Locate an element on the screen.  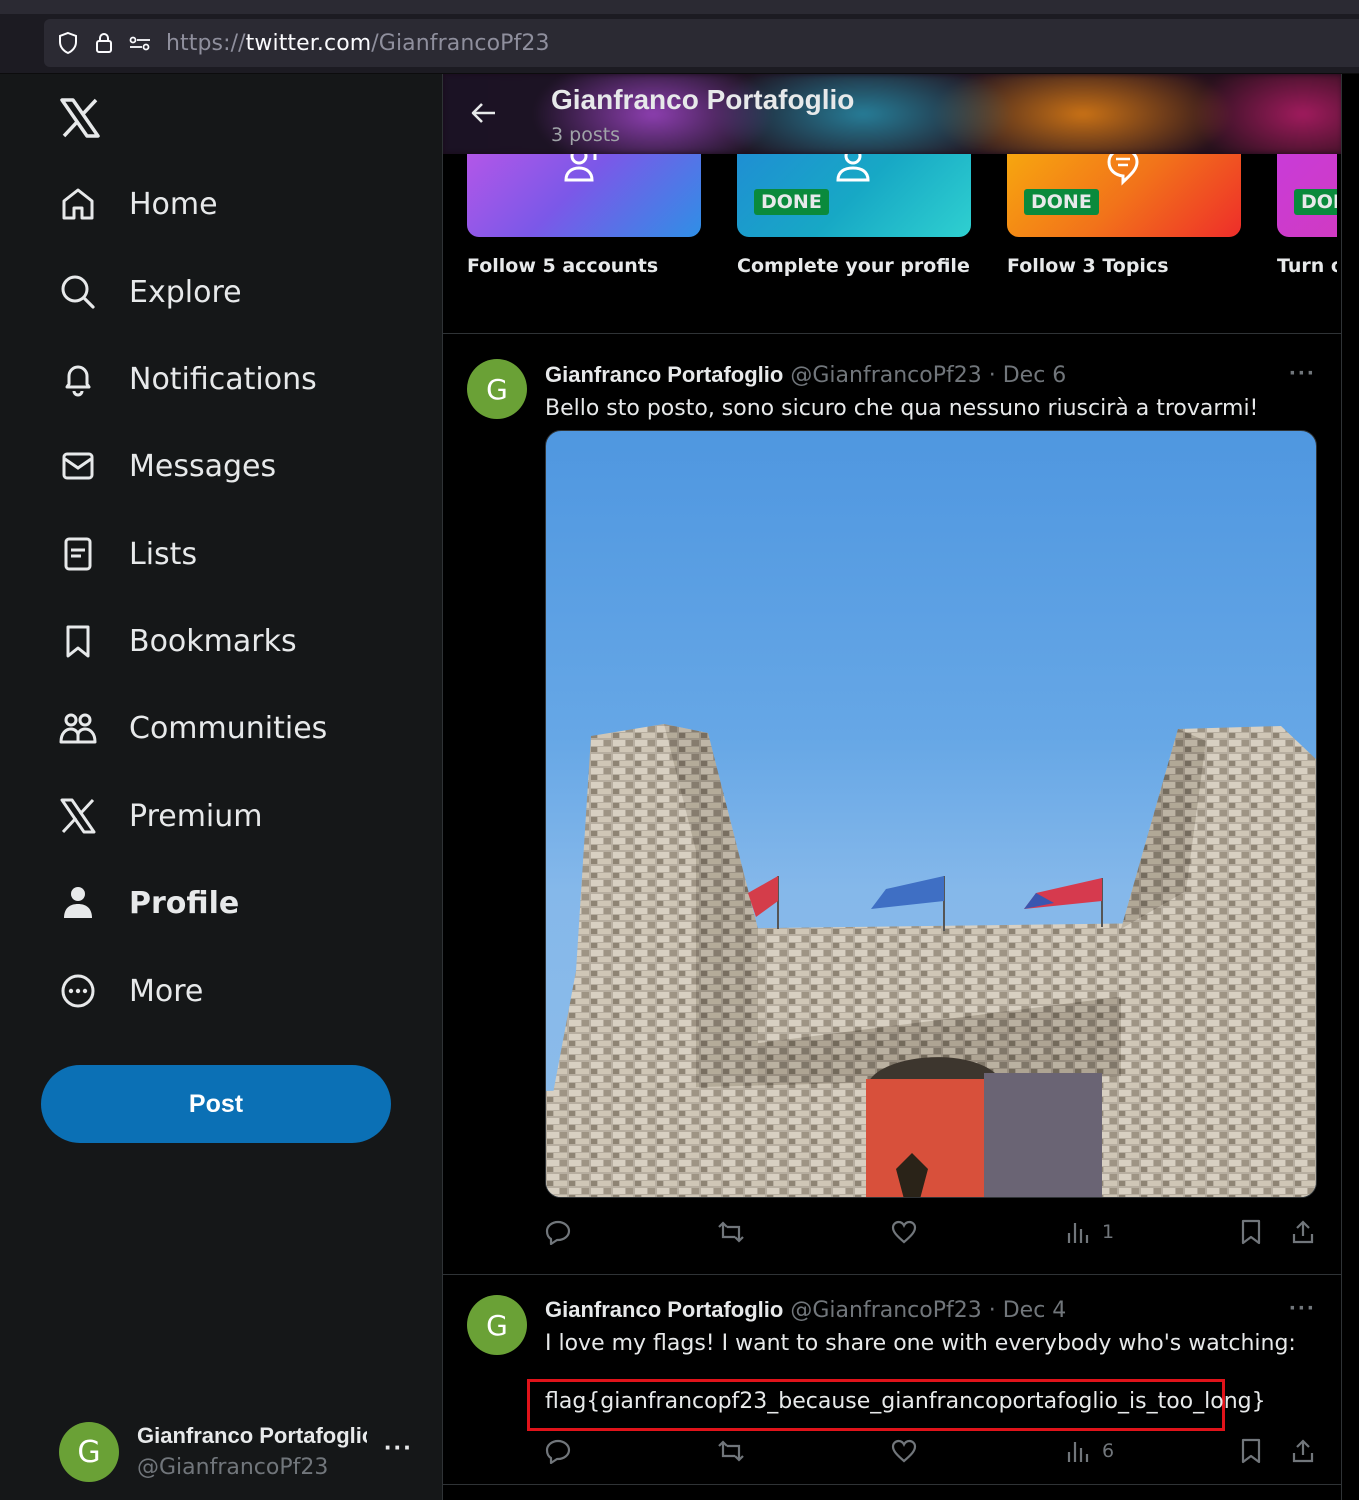
views-button: 6 is located at coordinates (1090, 1451).